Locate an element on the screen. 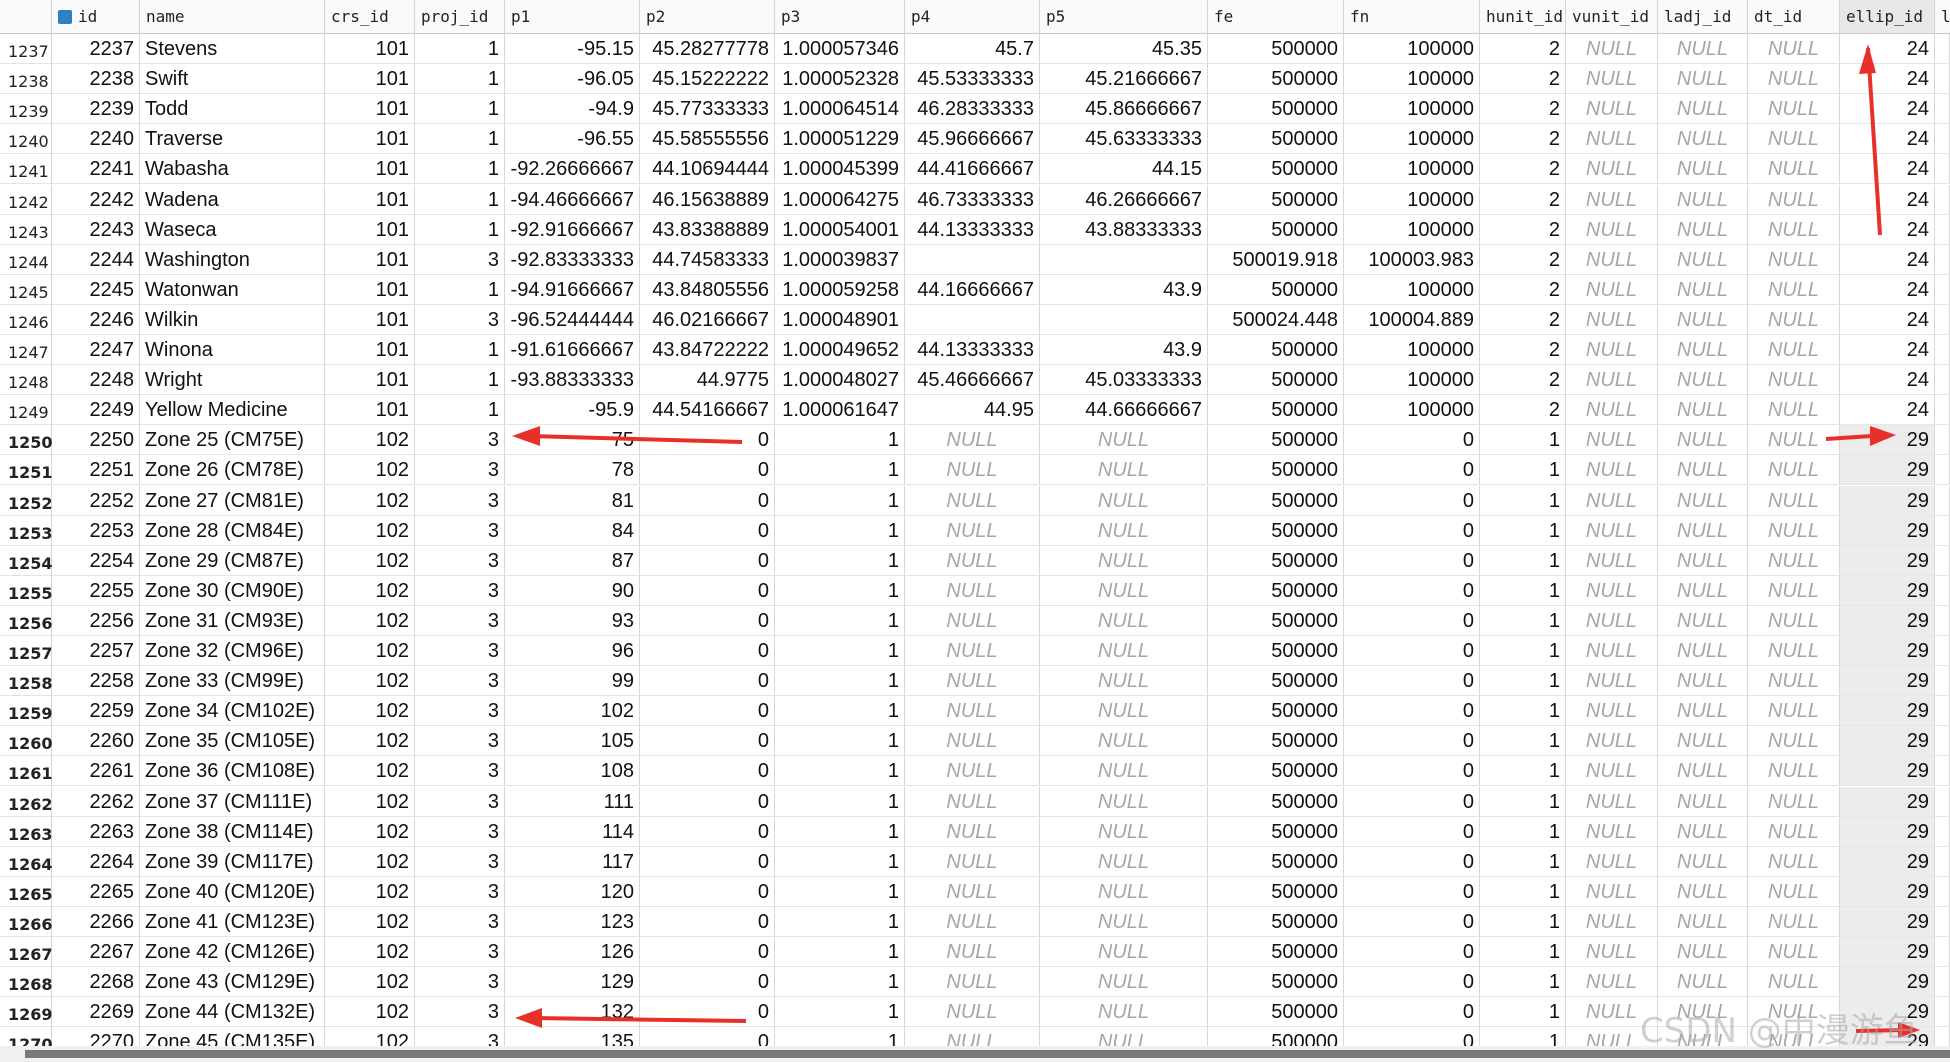 This screenshot has height=1062, width=1950. cell-p5: 45.86666667 is located at coordinates (1124, 109).